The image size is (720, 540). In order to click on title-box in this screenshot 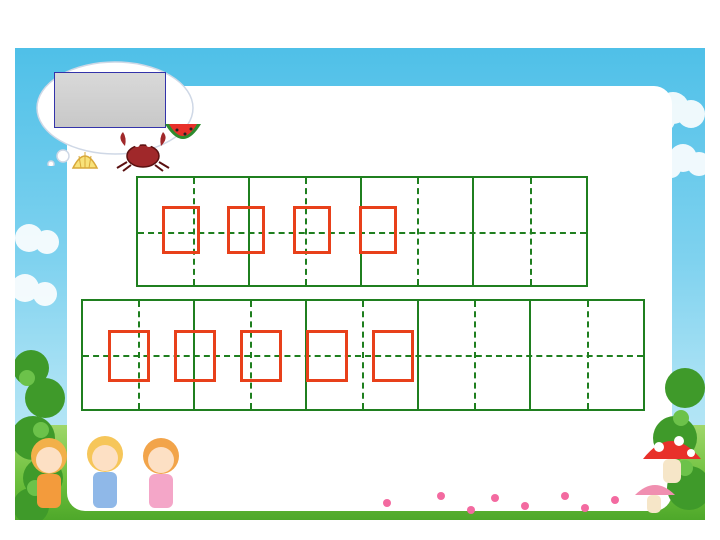, I will do `click(110, 100)`.